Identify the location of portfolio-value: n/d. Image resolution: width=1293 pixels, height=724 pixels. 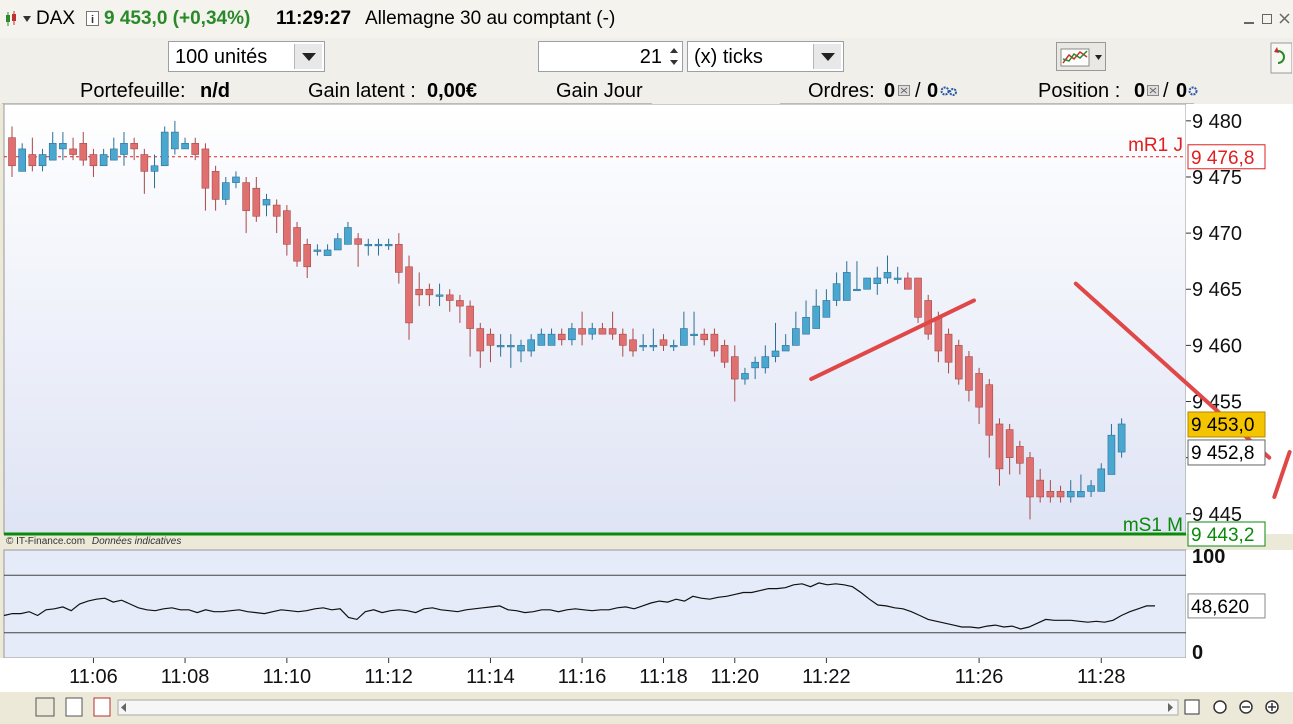
(215, 91).